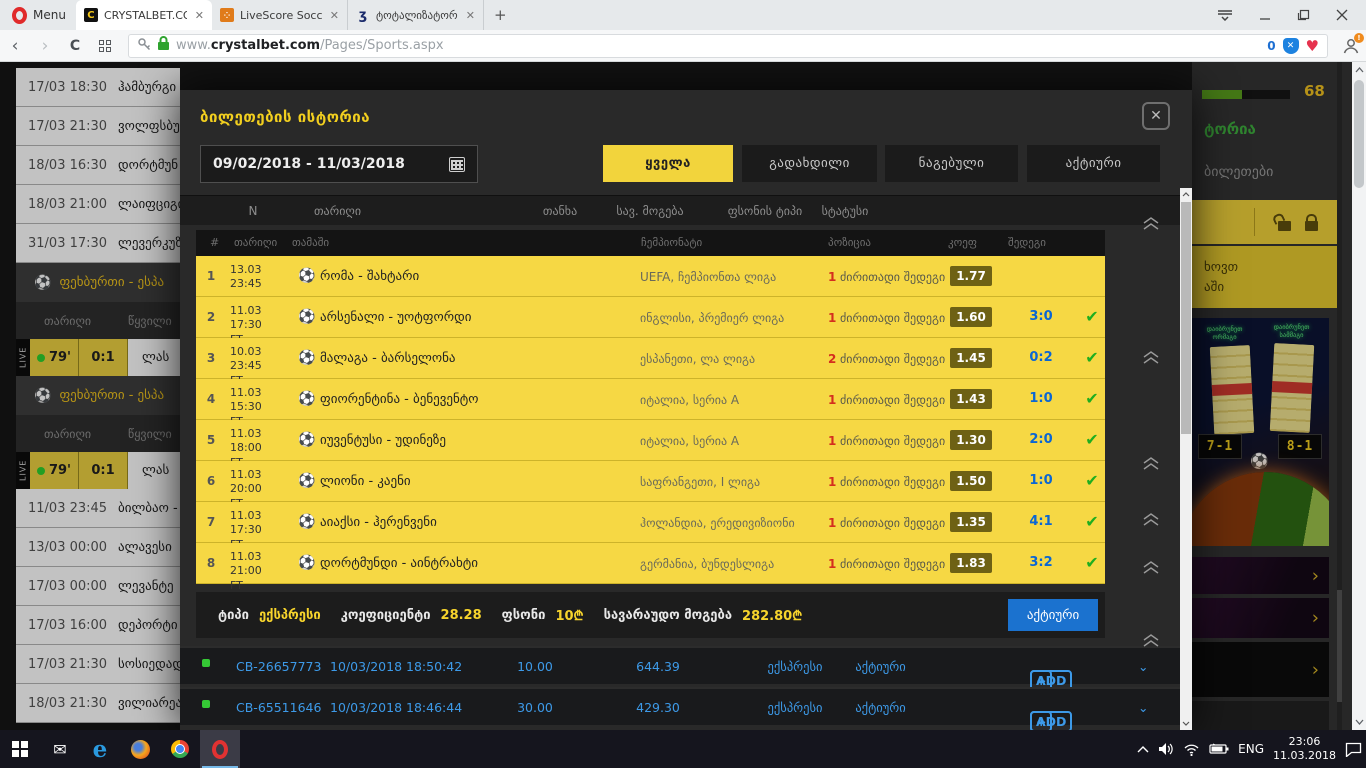  What do you see at coordinates (143, 15) in the screenshot?
I see `tab-crystalbet: C CRYSTALBET.COM - ონლა ✕` at bounding box center [143, 15].